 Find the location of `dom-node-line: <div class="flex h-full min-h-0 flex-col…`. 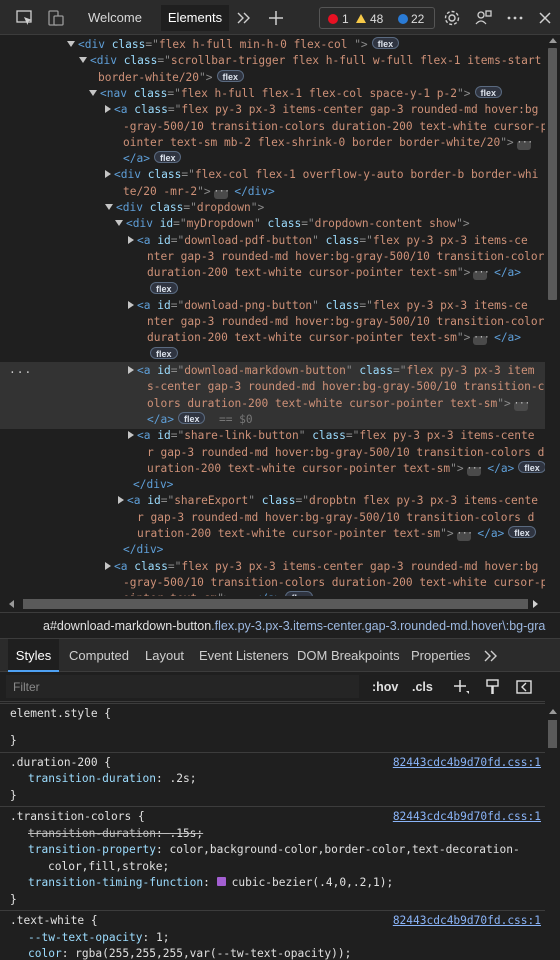

dom-node-line: <div class="flex h-full min-h-0 flex-col… is located at coordinates (272, 45).